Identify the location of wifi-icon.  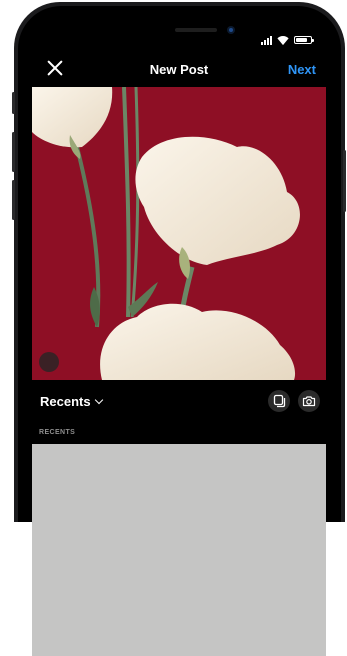
(283, 40).